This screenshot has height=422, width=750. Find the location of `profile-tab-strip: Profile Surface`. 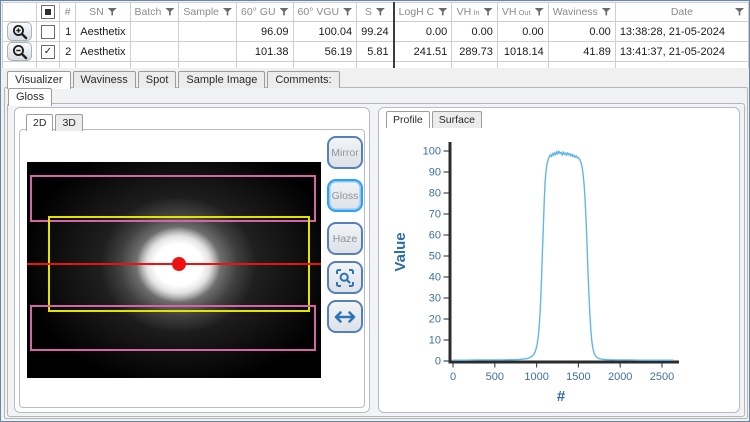

profile-tab-strip: Profile Surface is located at coordinates (435, 119).